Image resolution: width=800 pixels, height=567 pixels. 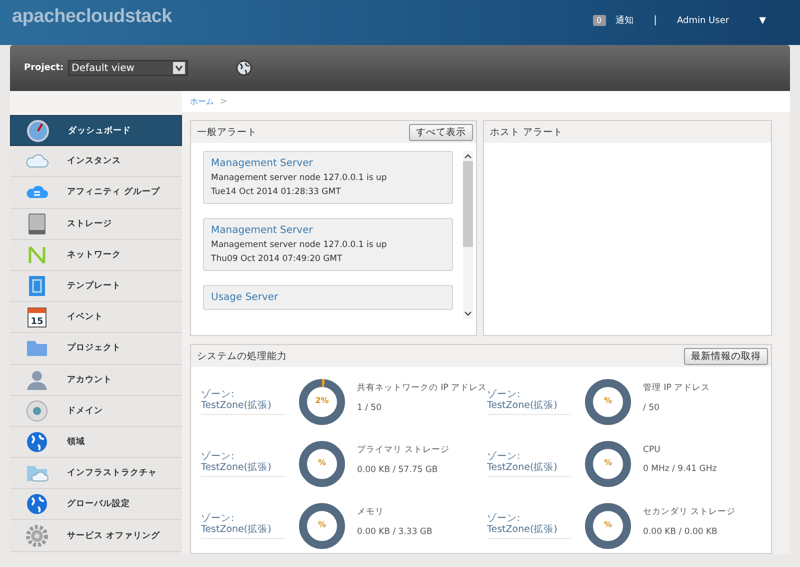 What do you see at coordinates (394, 531) in the screenshot?
I see `capacity-value: 0.00 KB / 3.33 GB` at bounding box center [394, 531].